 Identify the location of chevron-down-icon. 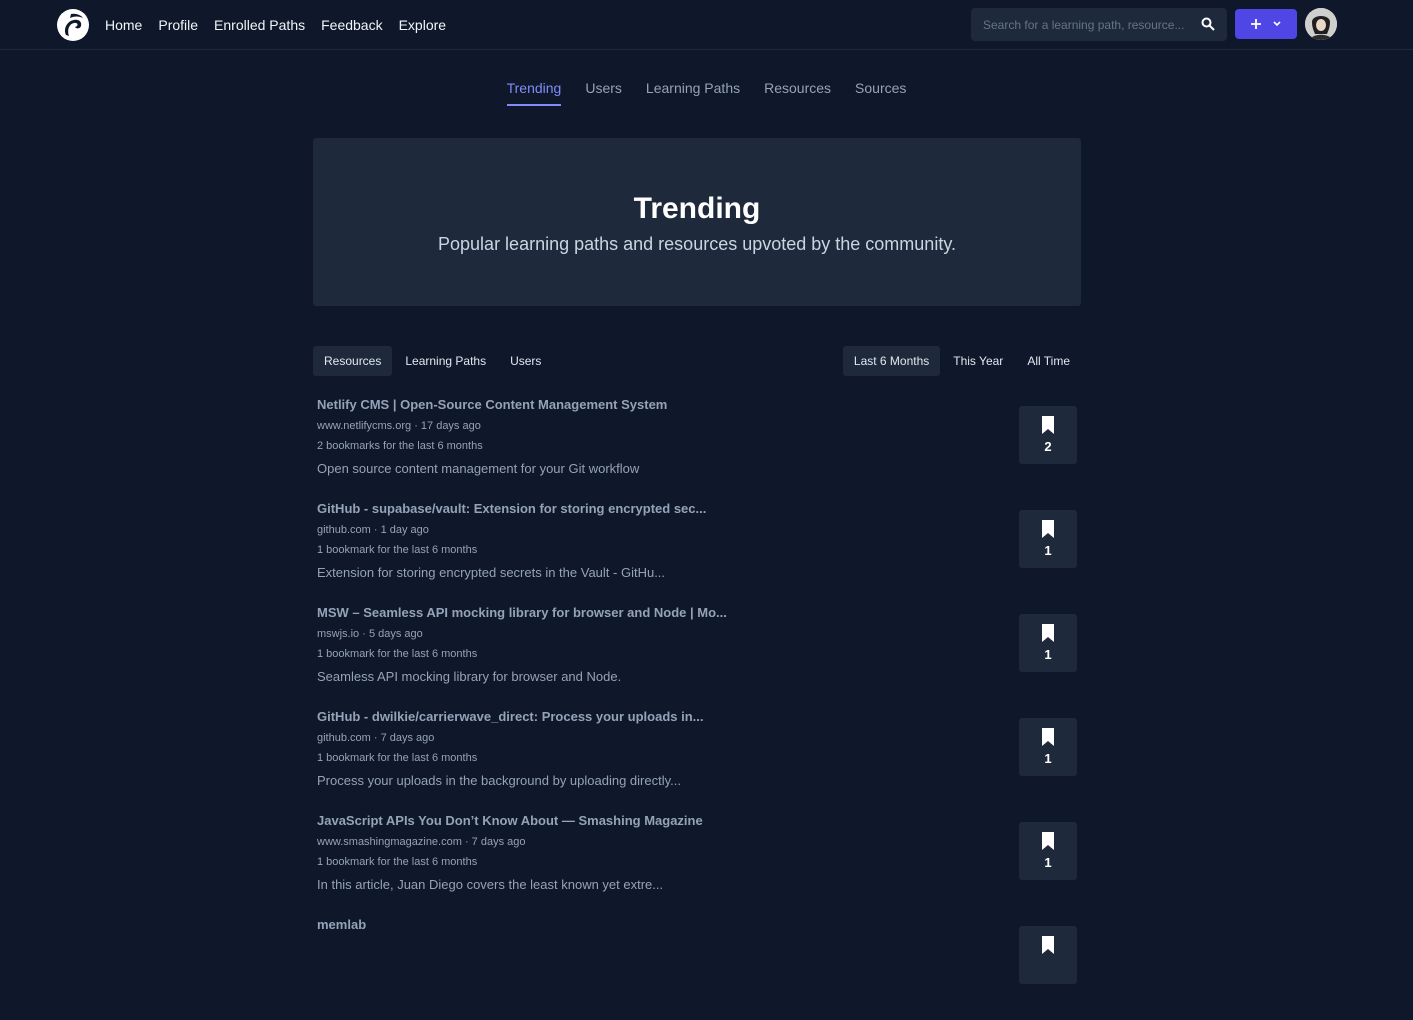
(1277, 24).